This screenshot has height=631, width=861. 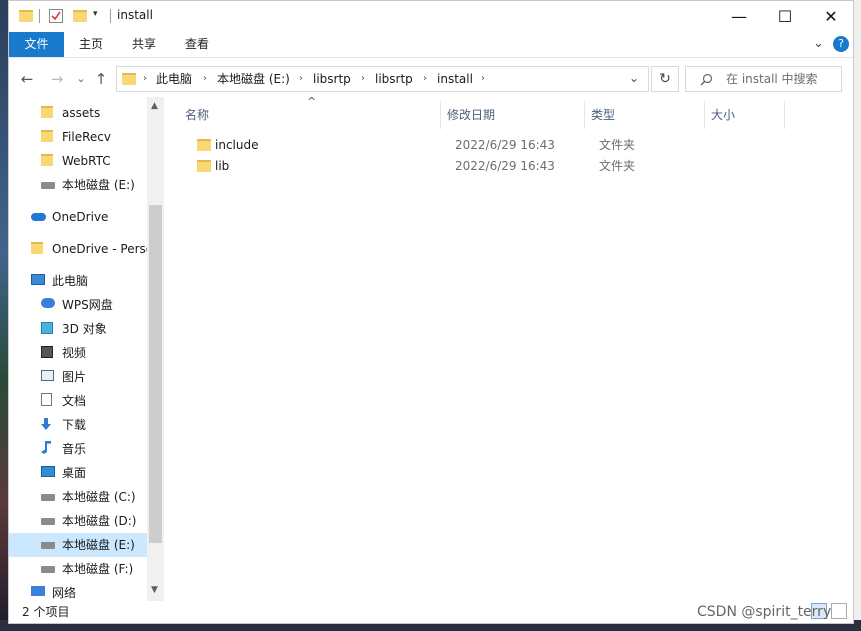 I want to click on documents-icon, so click(x=46, y=399).